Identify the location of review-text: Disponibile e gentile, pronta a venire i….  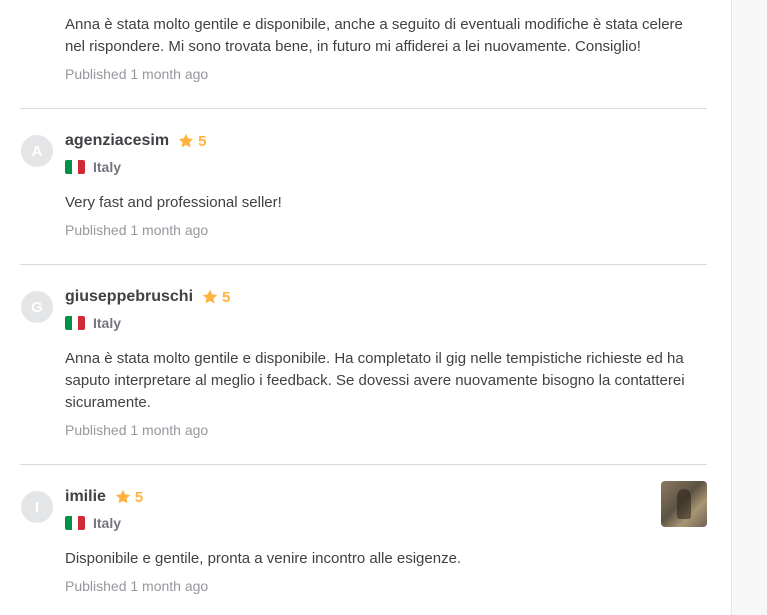
(263, 558).